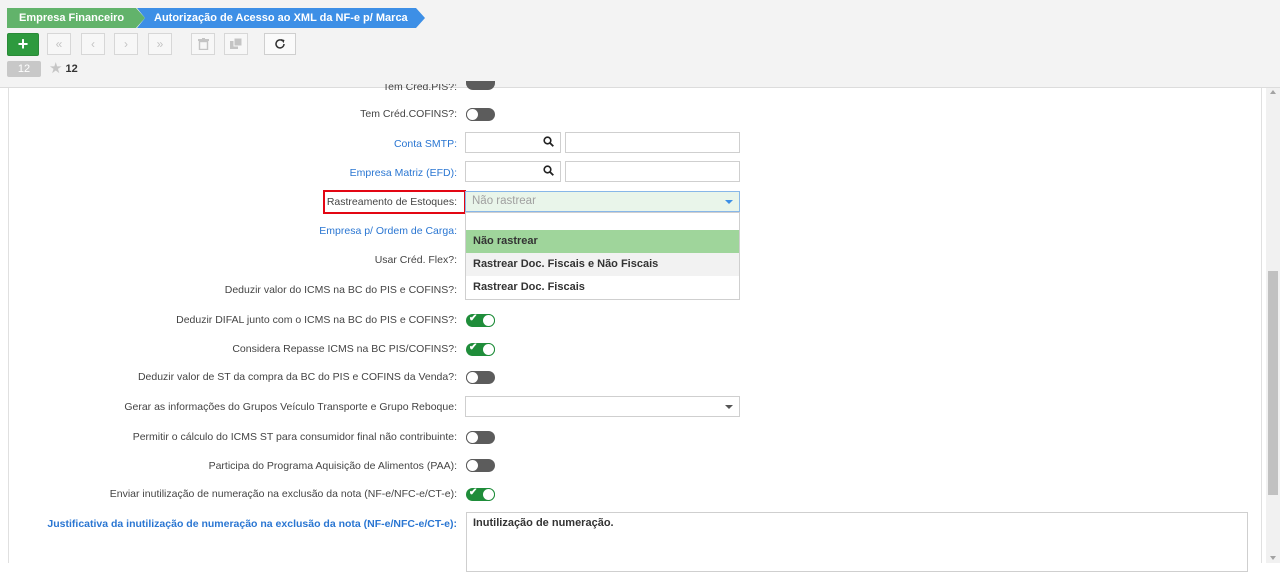  Describe the element at coordinates (1273, 383) in the screenshot. I see `scrollbar-thumb` at that location.